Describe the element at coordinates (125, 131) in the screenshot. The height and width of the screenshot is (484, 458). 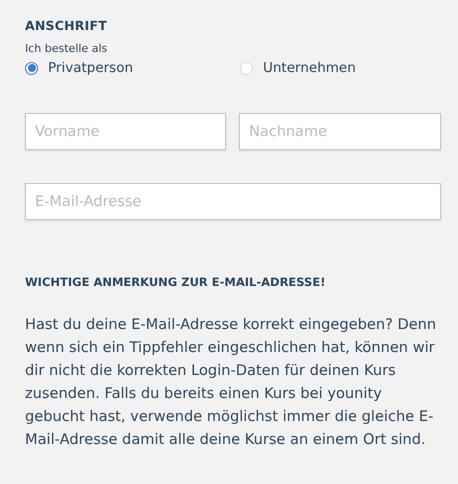
I see `name-field: Vorname` at that location.